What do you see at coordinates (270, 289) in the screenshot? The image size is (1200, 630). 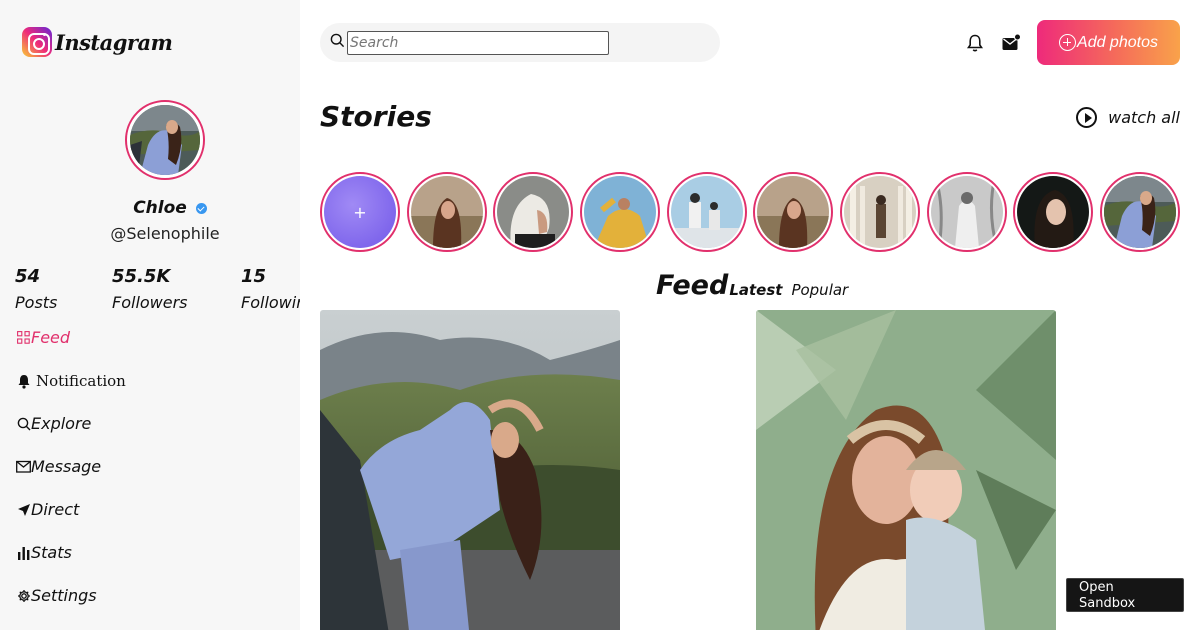 I see `stat-following: 15 Following` at bounding box center [270, 289].